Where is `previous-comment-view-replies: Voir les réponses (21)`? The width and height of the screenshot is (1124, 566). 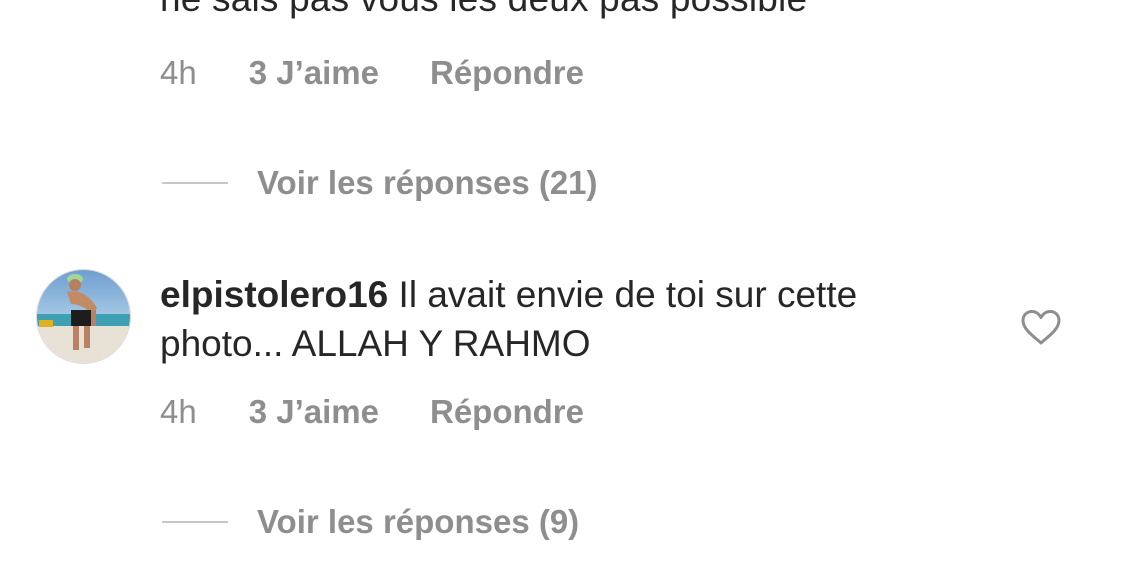 previous-comment-view-replies: Voir les réponses (21) is located at coordinates (380, 183).